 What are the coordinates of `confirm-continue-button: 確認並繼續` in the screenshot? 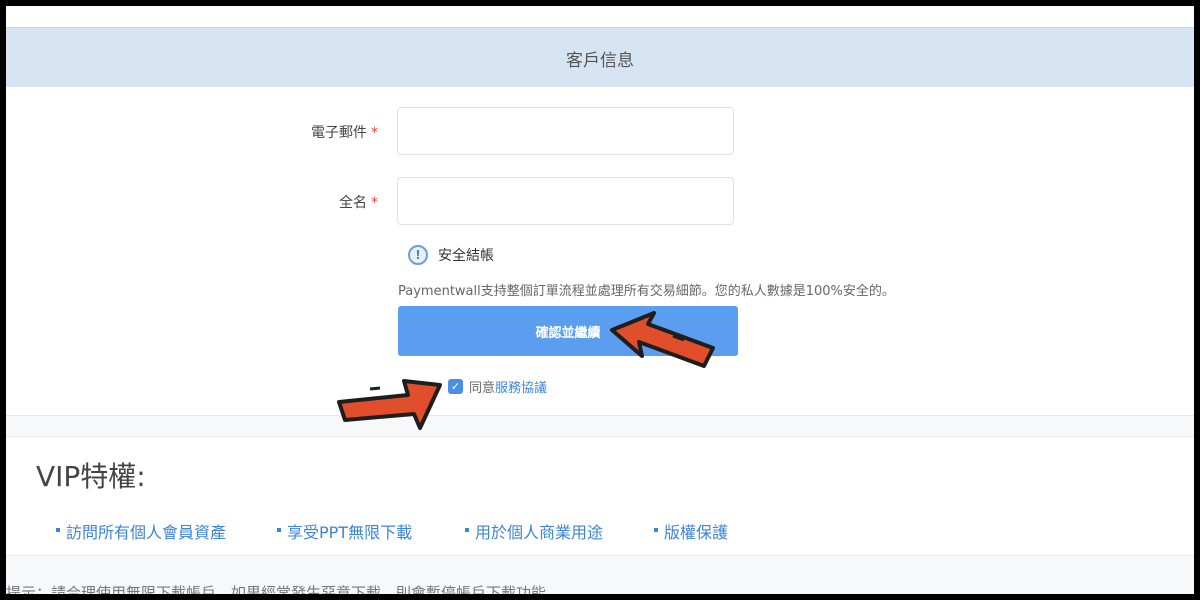 It's located at (568, 331).